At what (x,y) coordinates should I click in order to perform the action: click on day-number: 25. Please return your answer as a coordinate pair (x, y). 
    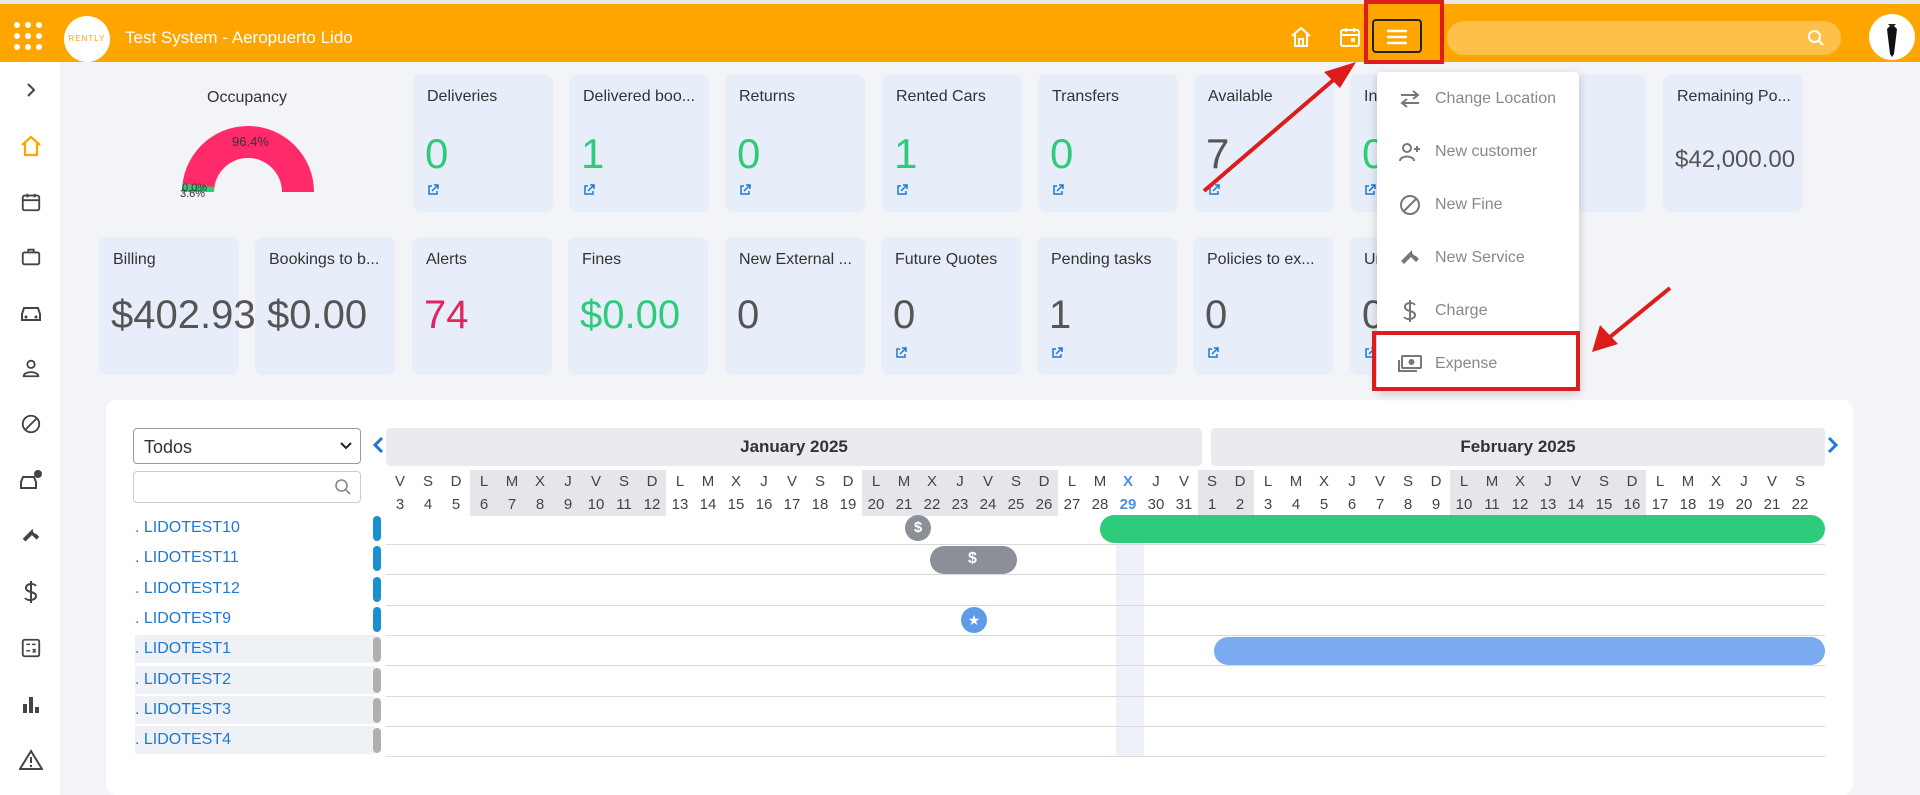
    Looking at the image, I should click on (1016, 504).